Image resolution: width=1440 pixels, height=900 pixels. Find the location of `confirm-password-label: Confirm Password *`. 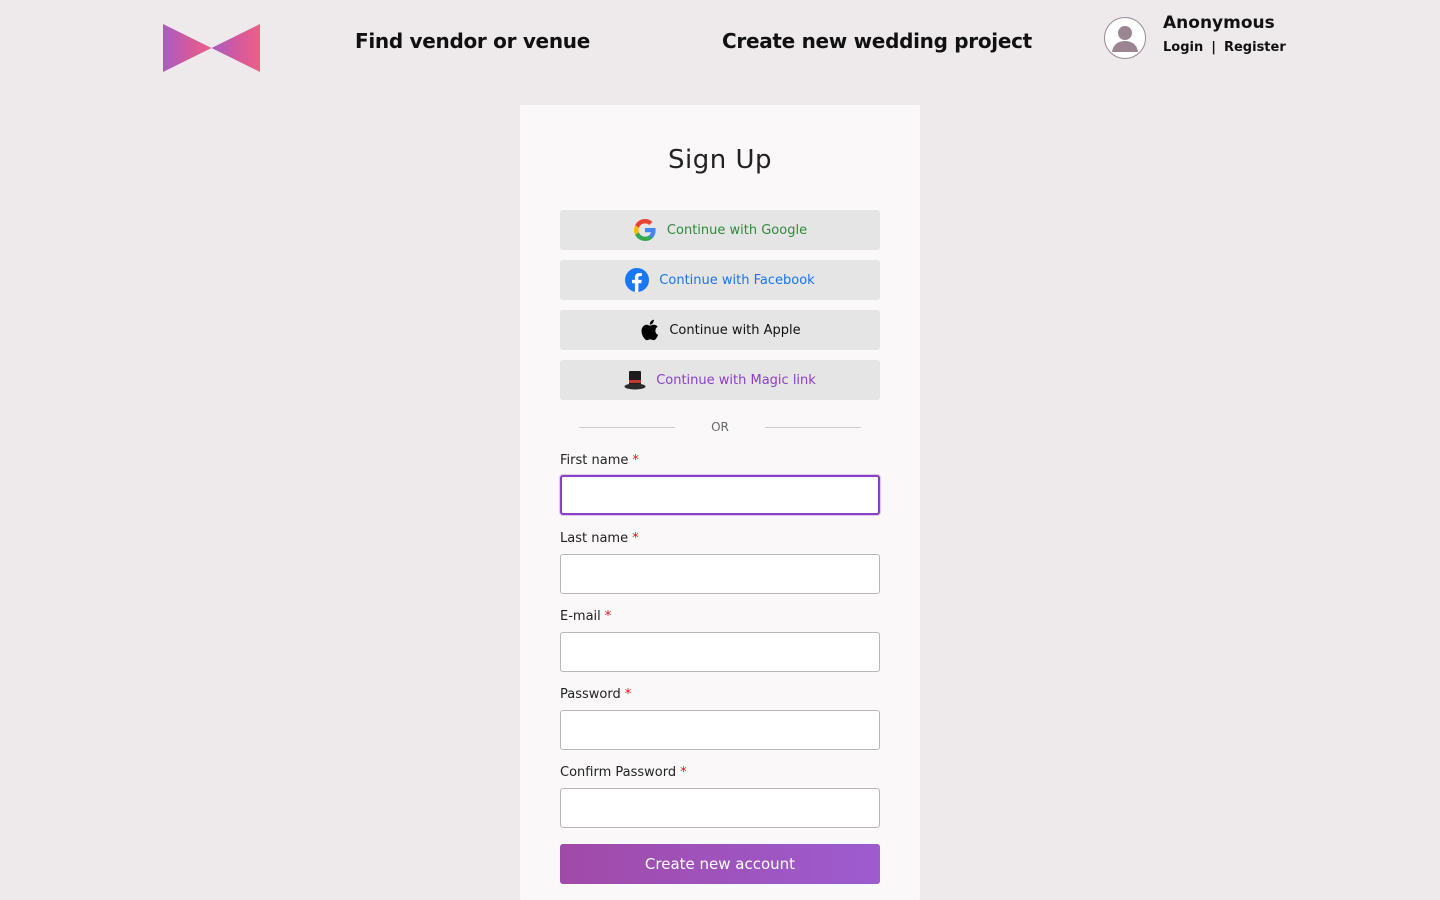

confirm-password-label: Confirm Password * is located at coordinates (623, 772).